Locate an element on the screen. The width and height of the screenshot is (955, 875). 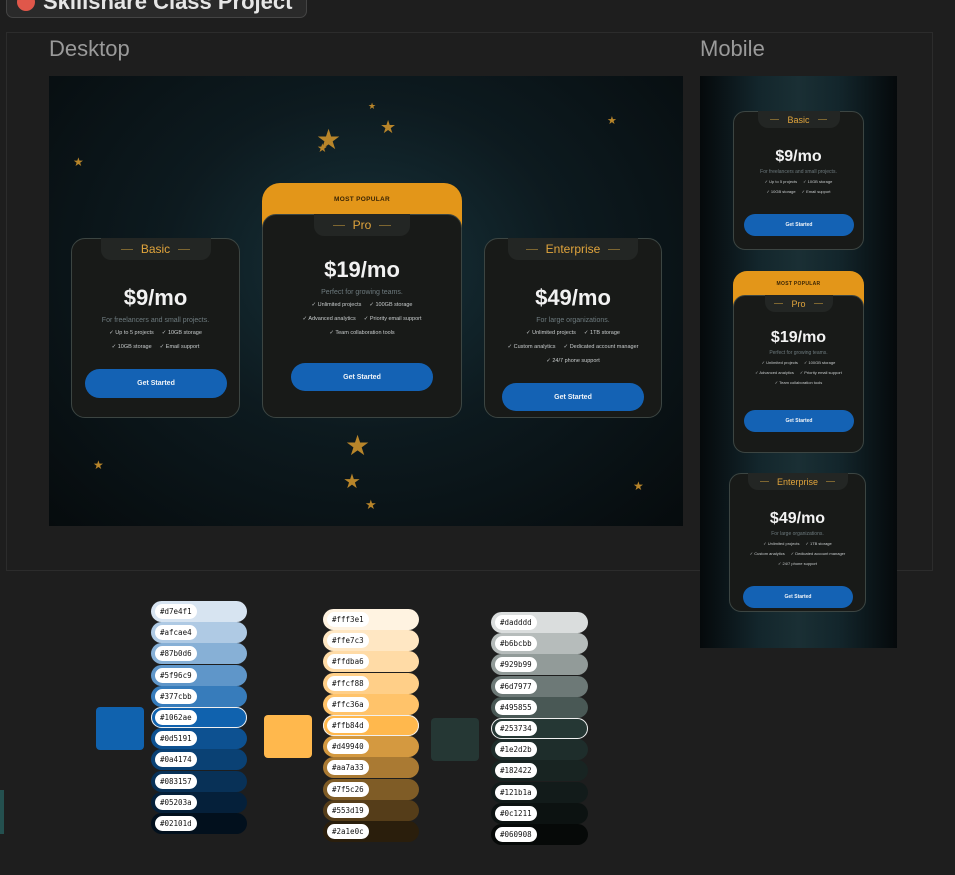
blue-shade-row: #377cbb is located at coordinates (199, 696).